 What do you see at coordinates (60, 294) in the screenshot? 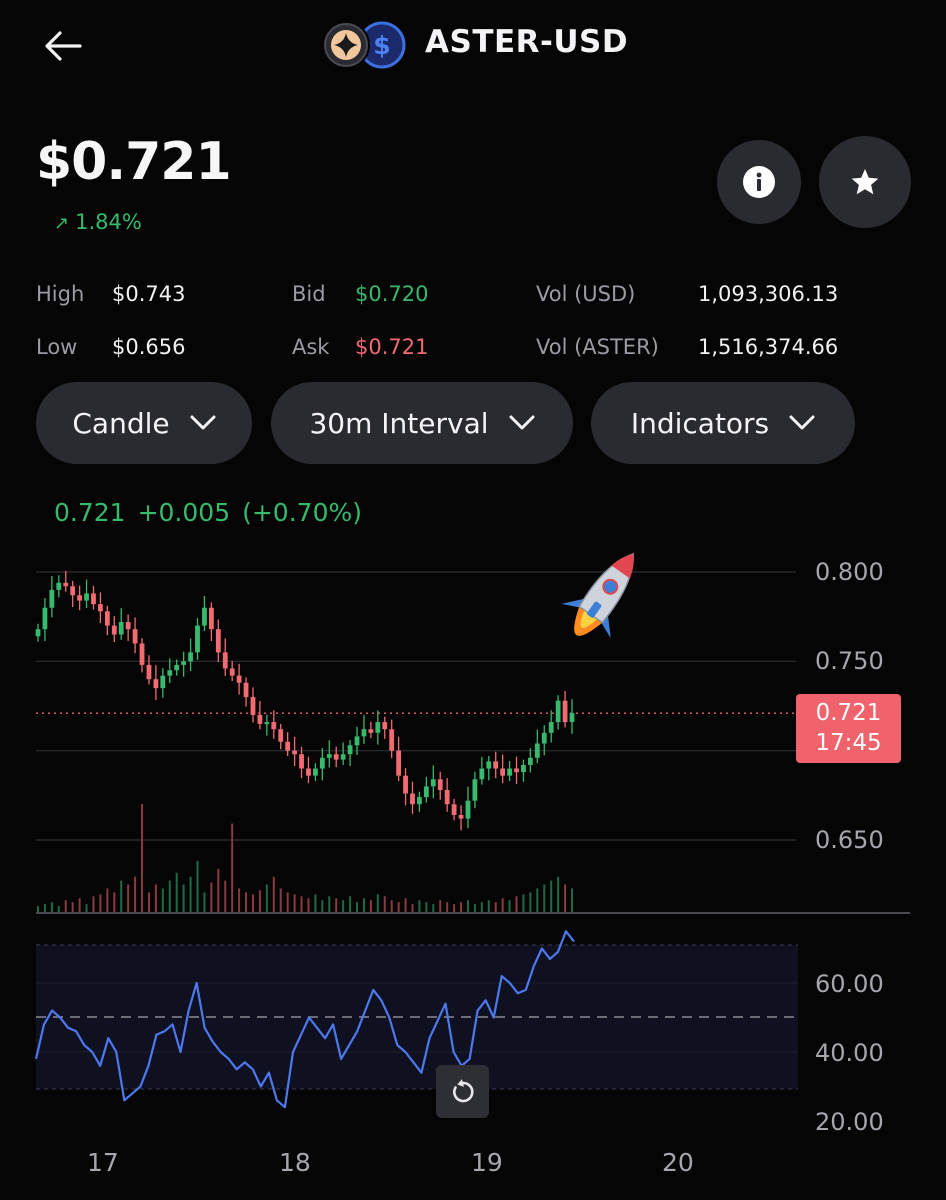
I see `high-label: High` at bounding box center [60, 294].